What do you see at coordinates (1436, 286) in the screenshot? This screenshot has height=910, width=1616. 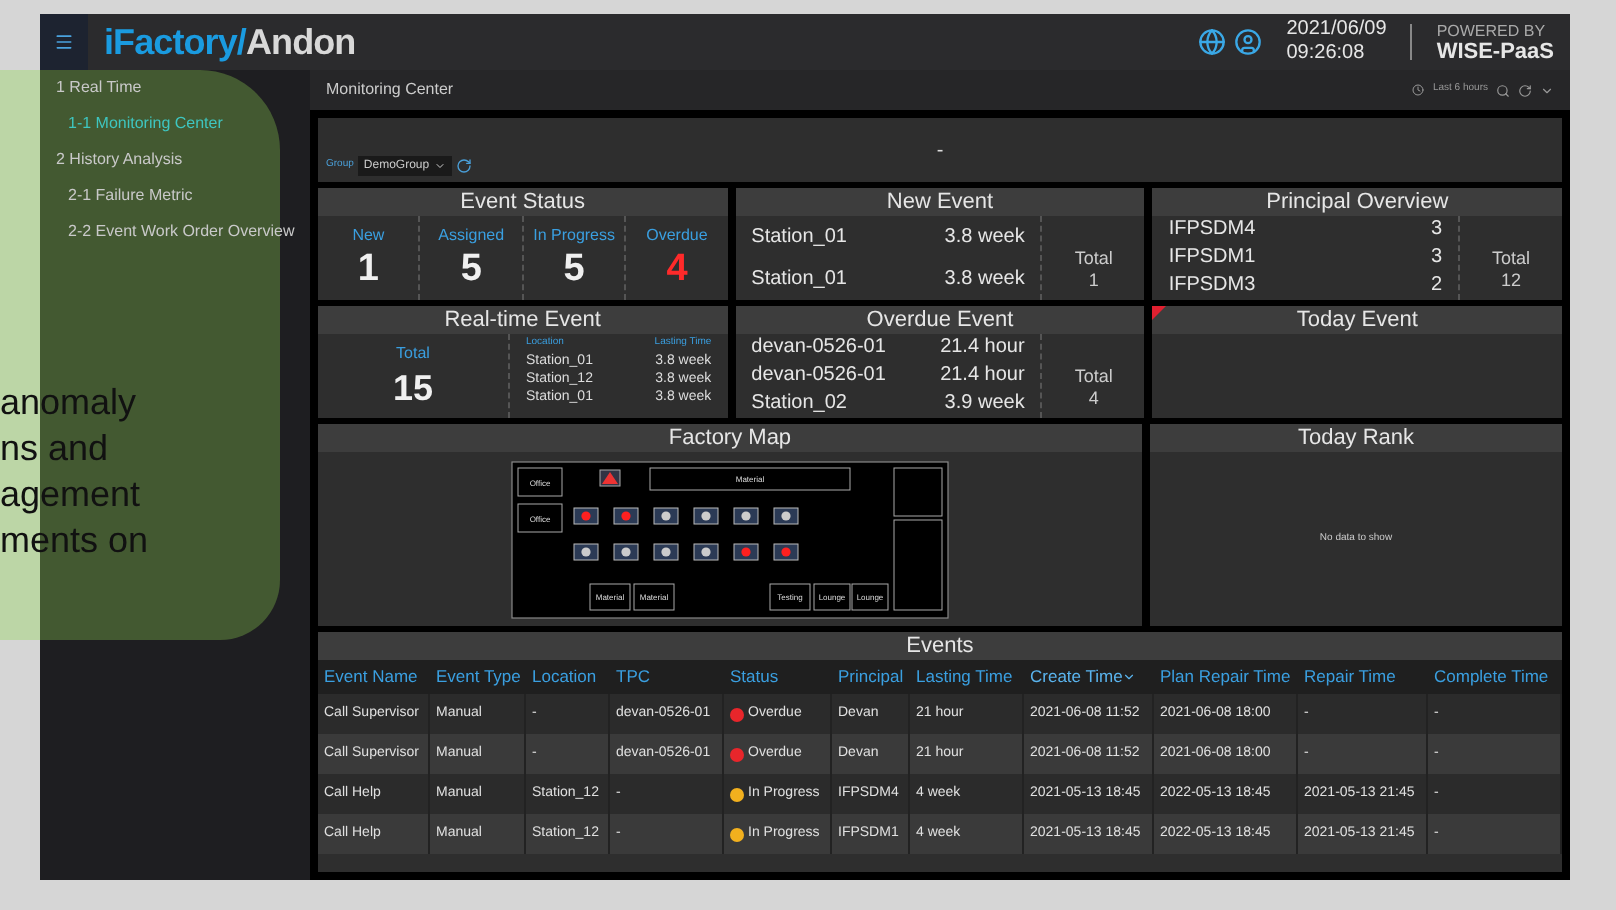 I see `list-value: 2` at bounding box center [1436, 286].